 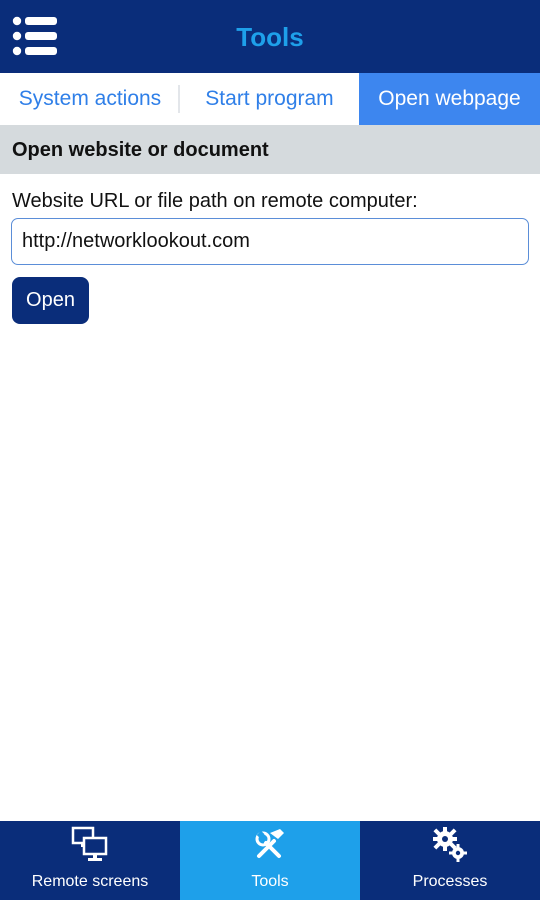 What do you see at coordinates (450, 845) in the screenshot?
I see `gears-icon` at bounding box center [450, 845].